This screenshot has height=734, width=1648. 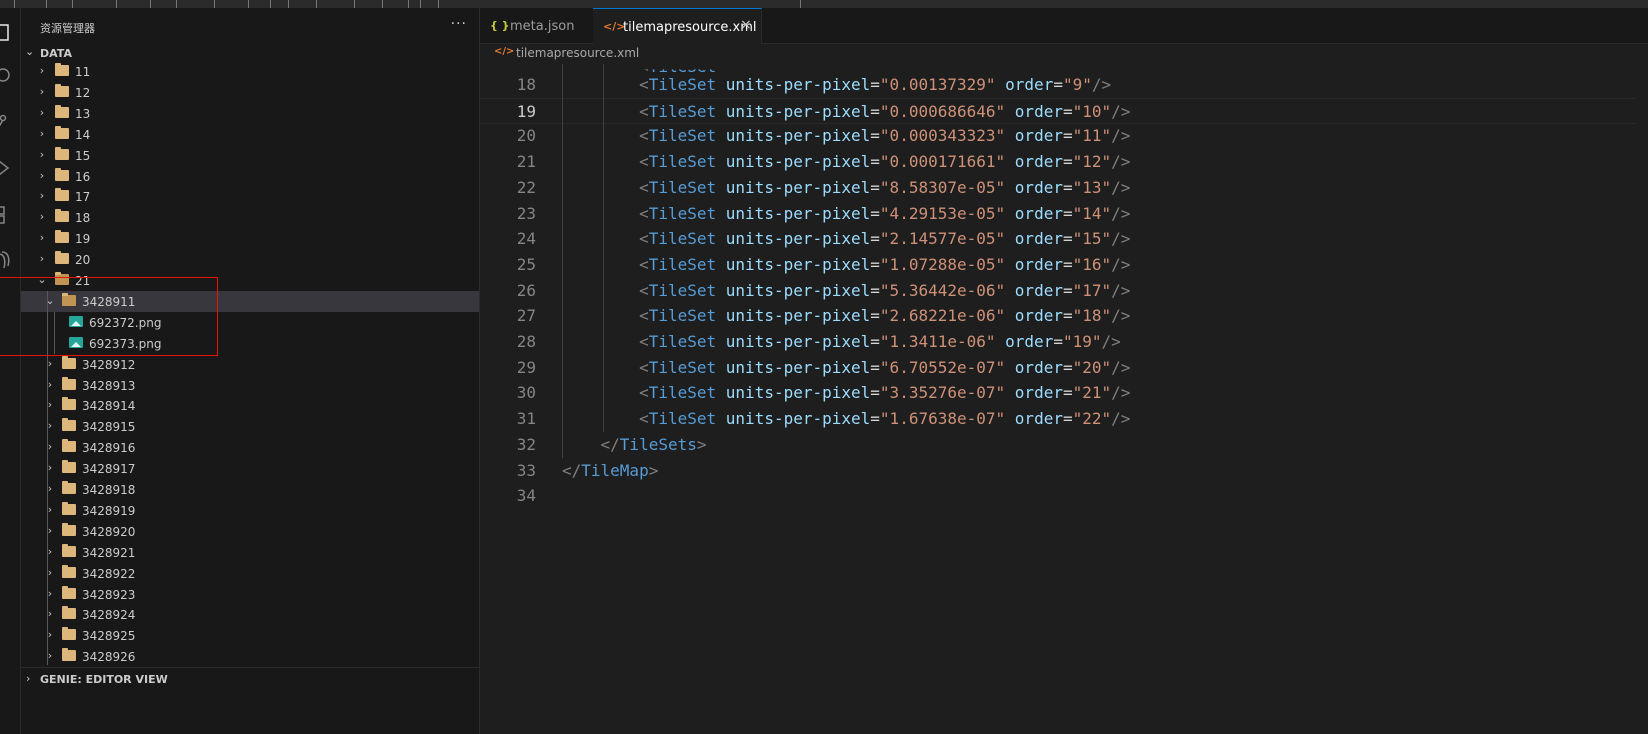 What do you see at coordinates (250, 531) in the screenshot?
I see `tree-folder: › 3428920` at bounding box center [250, 531].